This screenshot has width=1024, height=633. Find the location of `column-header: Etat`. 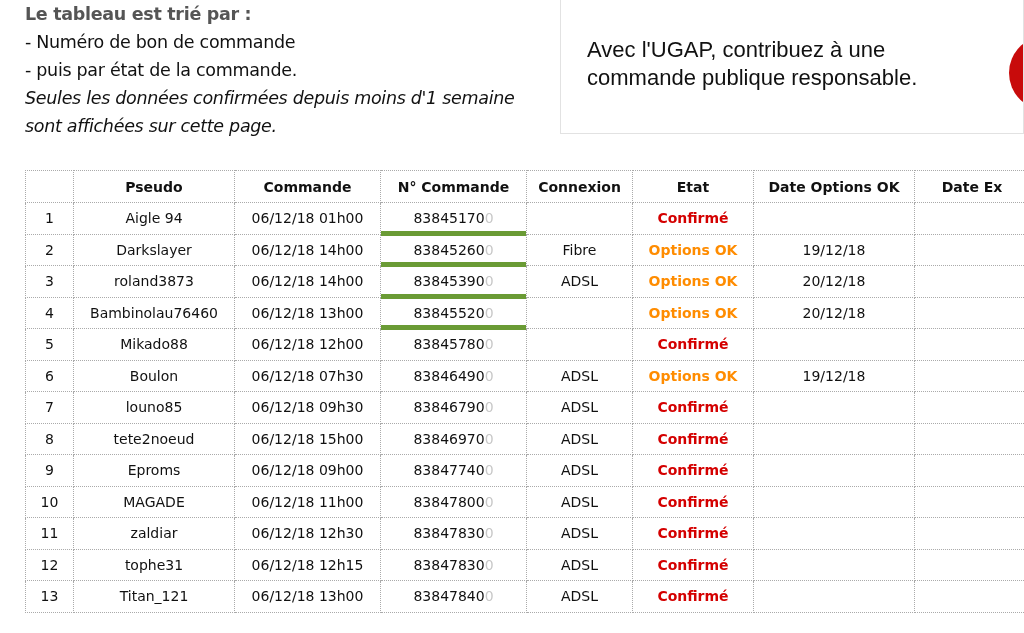

column-header: Etat is located at coordinates (693, 186).